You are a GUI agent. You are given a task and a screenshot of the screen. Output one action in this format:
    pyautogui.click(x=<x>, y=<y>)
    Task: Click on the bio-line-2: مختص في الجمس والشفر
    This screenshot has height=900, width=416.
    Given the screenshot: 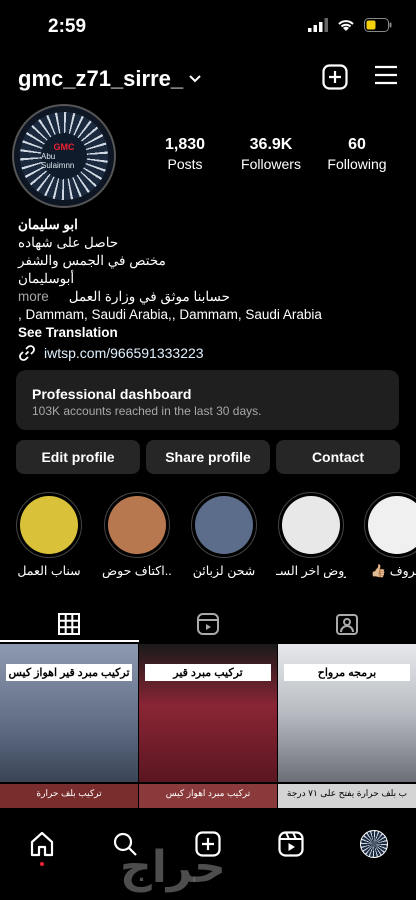 What is the action you would take?
    pyautogui.click(x=92, y=260)
    